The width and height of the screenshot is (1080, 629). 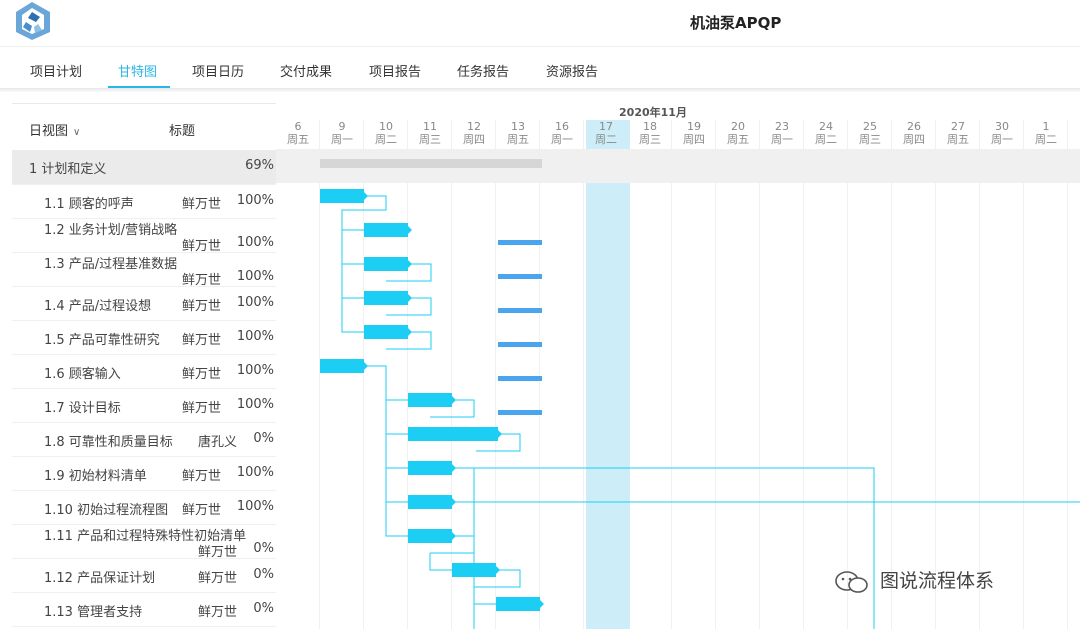 What do you see at coordinates (111, 230) in the screenshot?
I see `task-name: 1.2 业务计划/营销战略` at bounding box center [111, 230].